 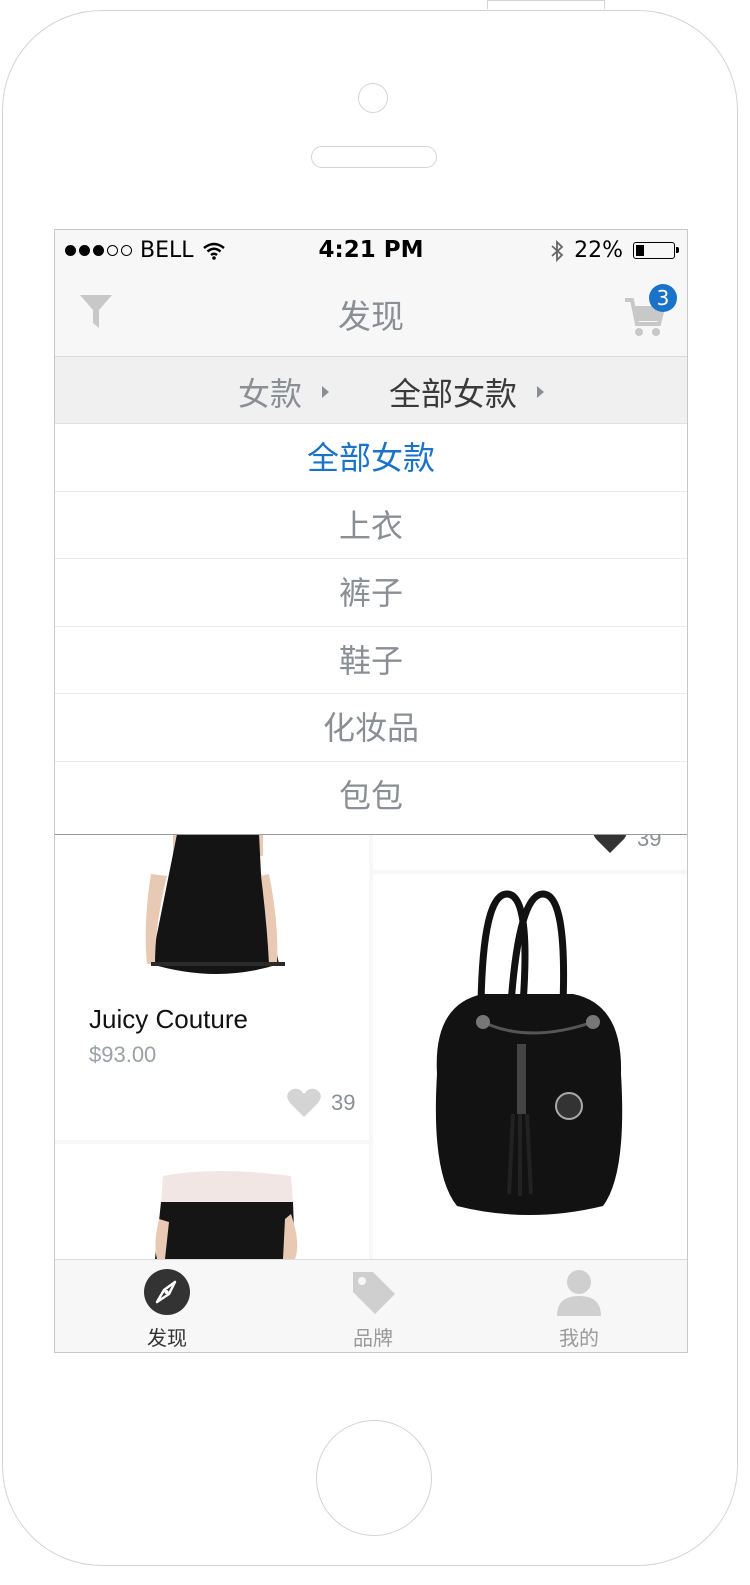 I want to click on status-right: 22%, so click(x=614, y=250).